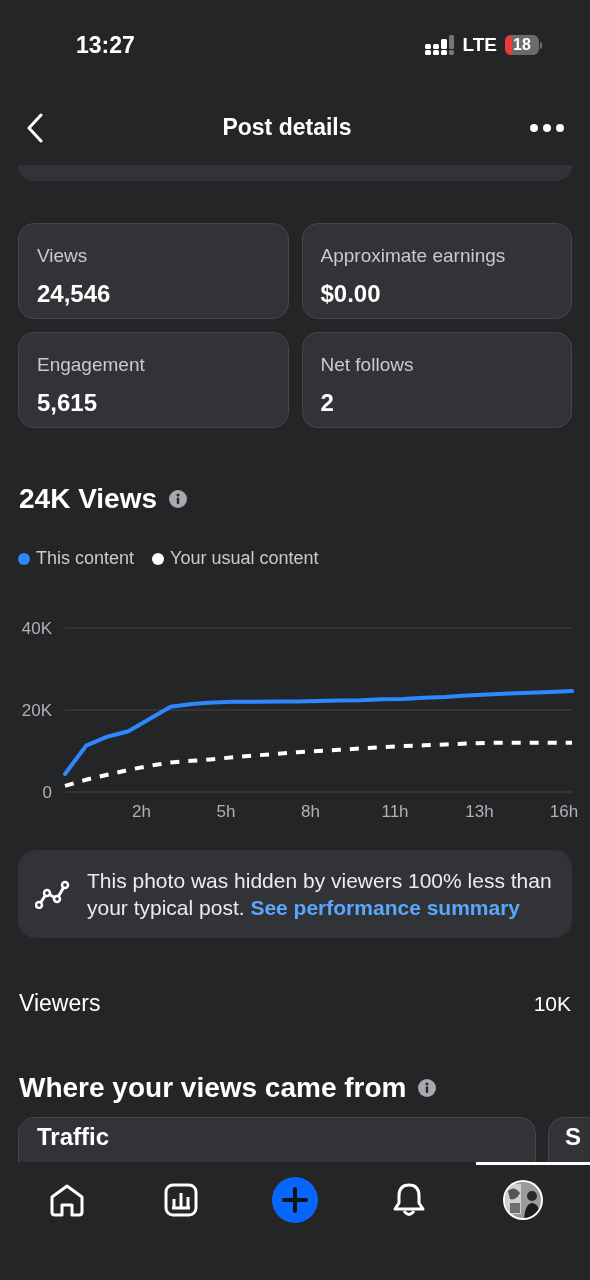  What do you see at coordinates (47, 792) in the screenshot?
I see `axis-label: 0` at bounding box center [47, 792].